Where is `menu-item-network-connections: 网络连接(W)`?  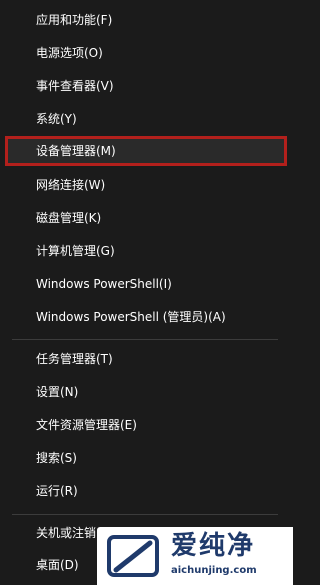
menu-item-network-connections: 网络连接(W) is located at coordinates (146, 185).